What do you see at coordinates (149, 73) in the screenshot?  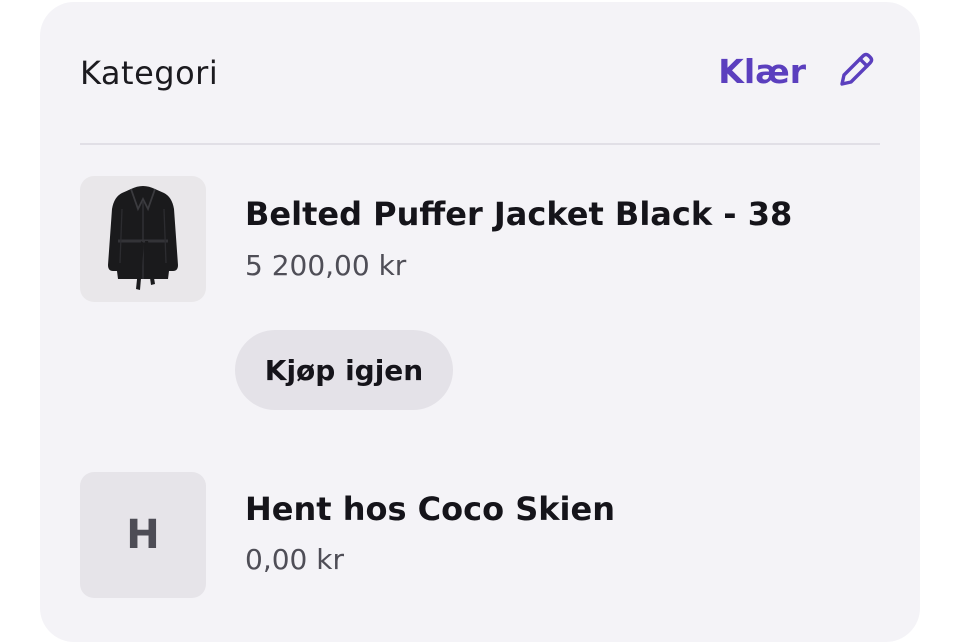 I see `category-label: Kategori` at bounding box center [149, 73].